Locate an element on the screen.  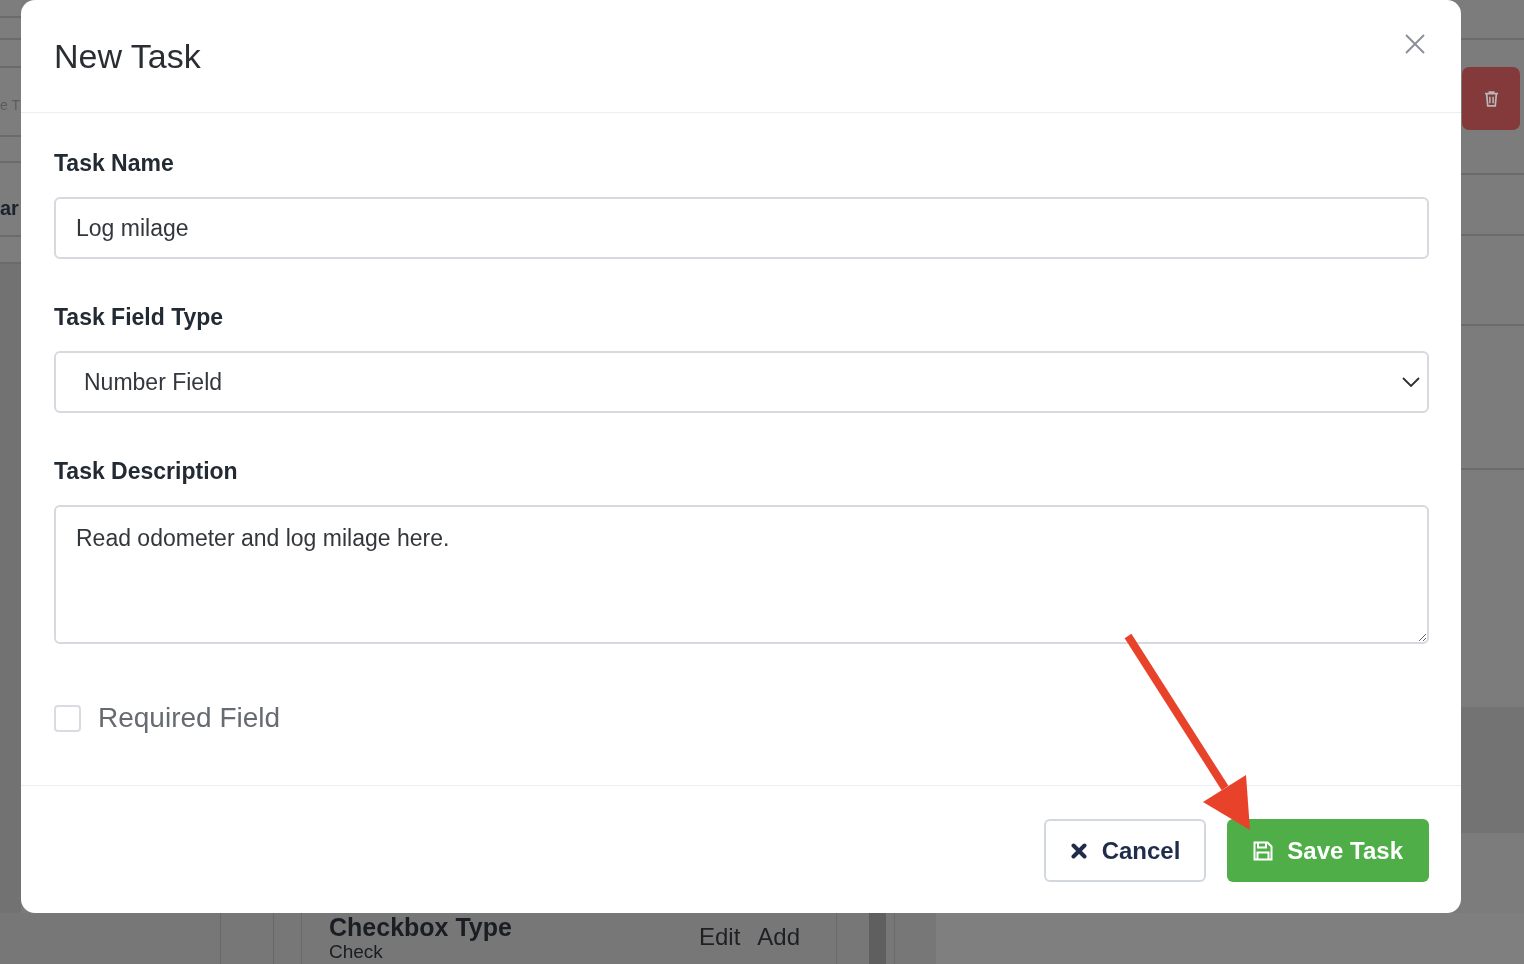
card-title: Checkbox Type is located at coordinates (420, 927).